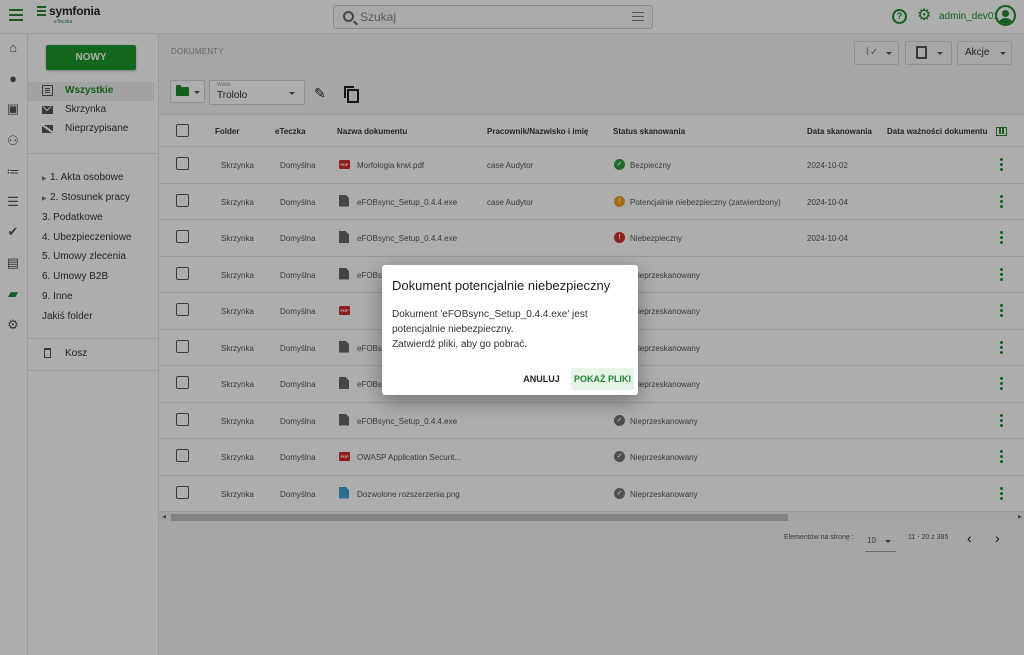 The image size is (1024, 655). I want to click on dialog-text-line: Zatwierdź pliki, aby go pobrać., so click(460, 344).